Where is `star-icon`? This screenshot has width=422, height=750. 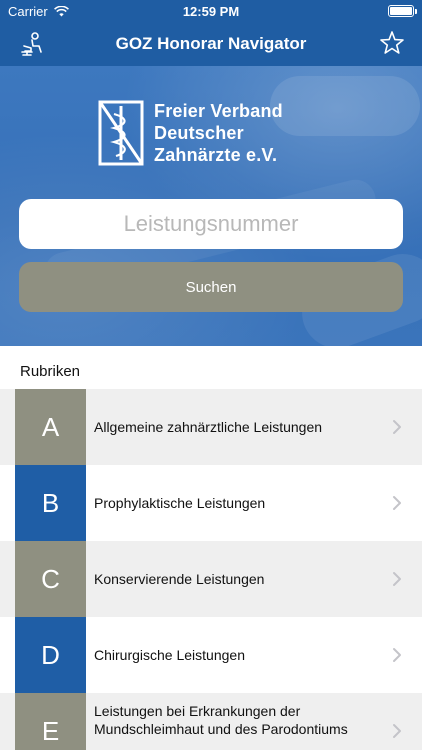 star-icon is located at coordinates (392, 42).